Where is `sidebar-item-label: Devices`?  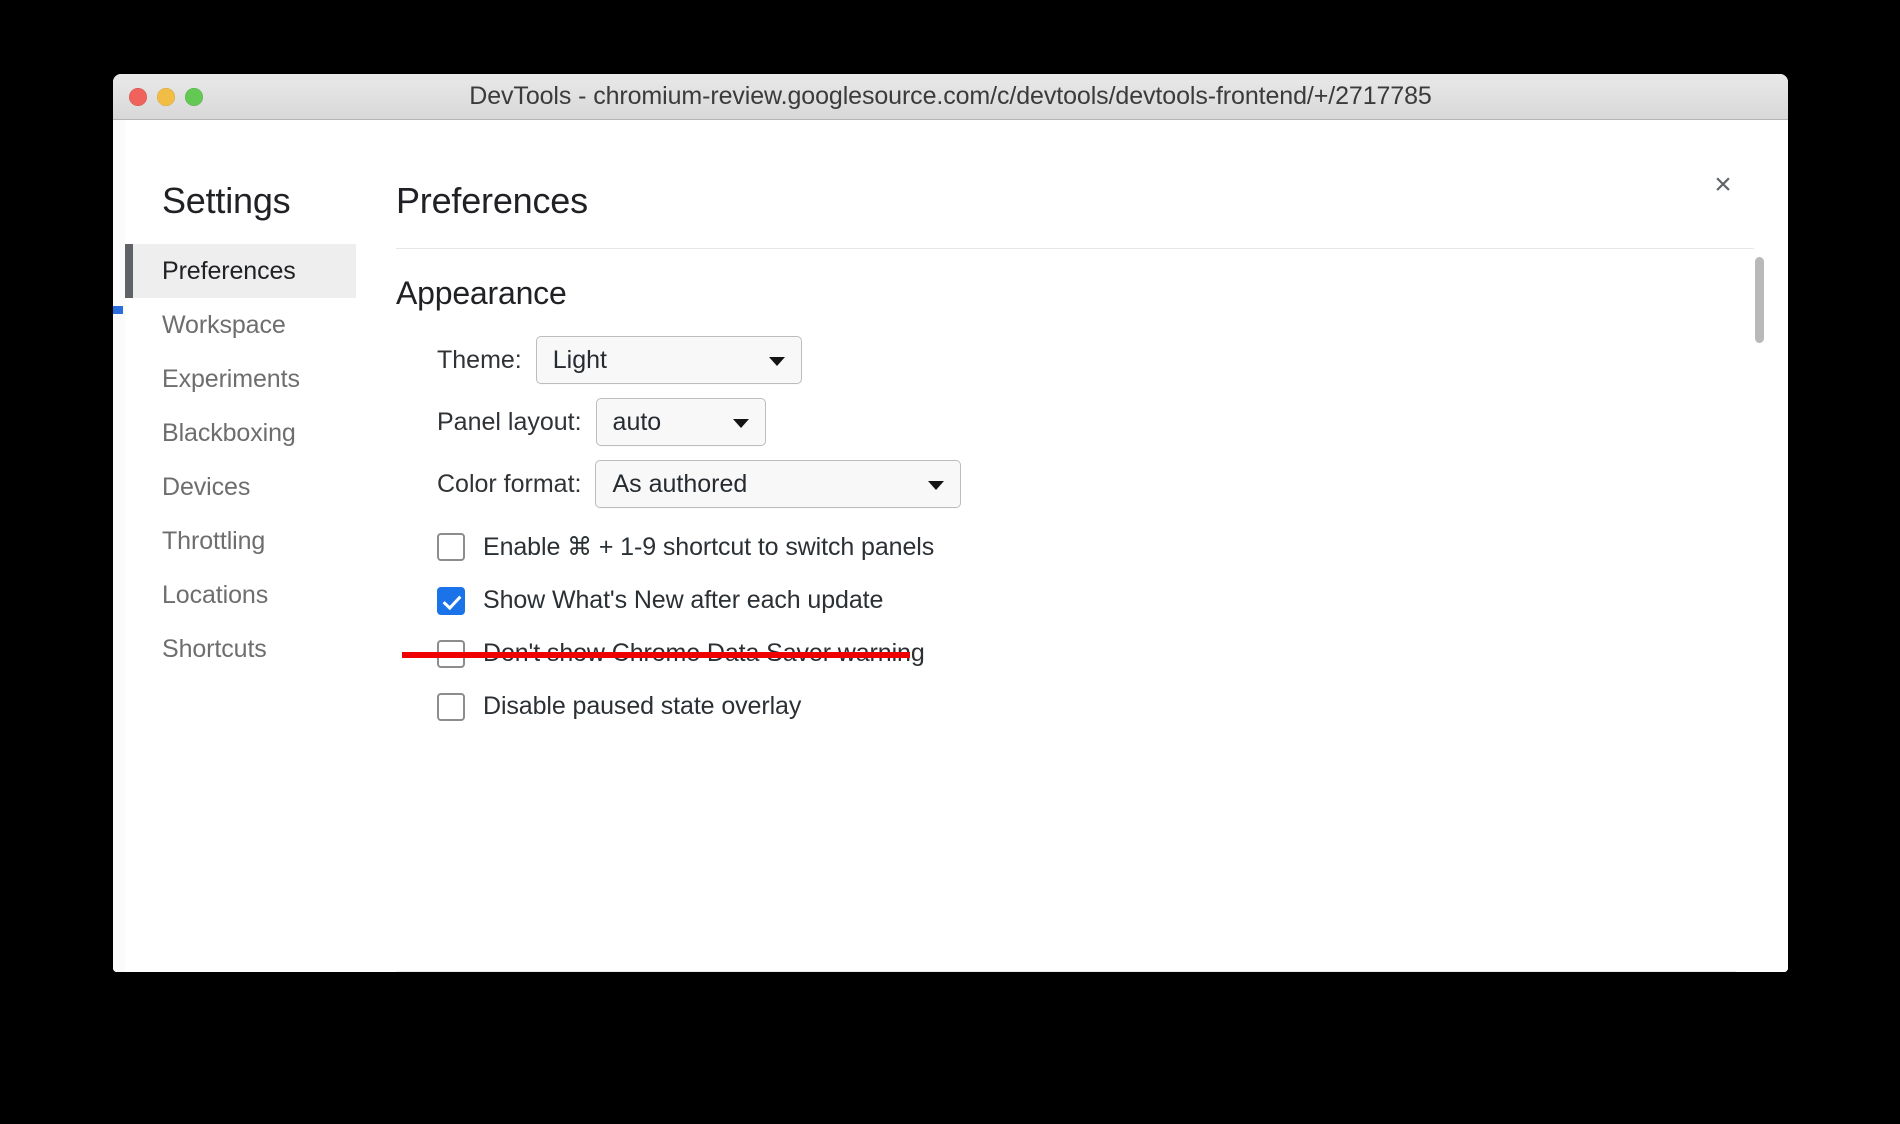 sidebar-item-label: Devices is located at coordinates (206, 486).